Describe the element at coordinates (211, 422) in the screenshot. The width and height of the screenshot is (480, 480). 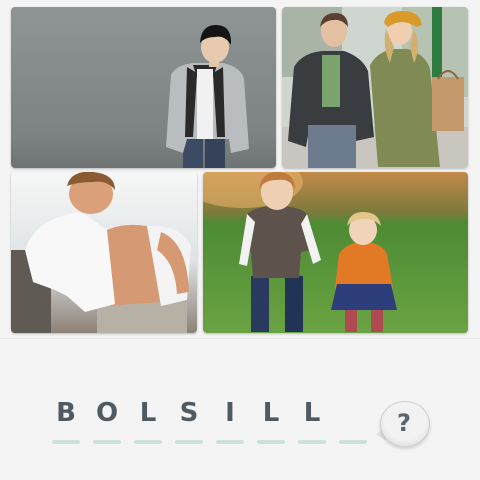
I see `answer-slots: B O L S I L L` at that location.